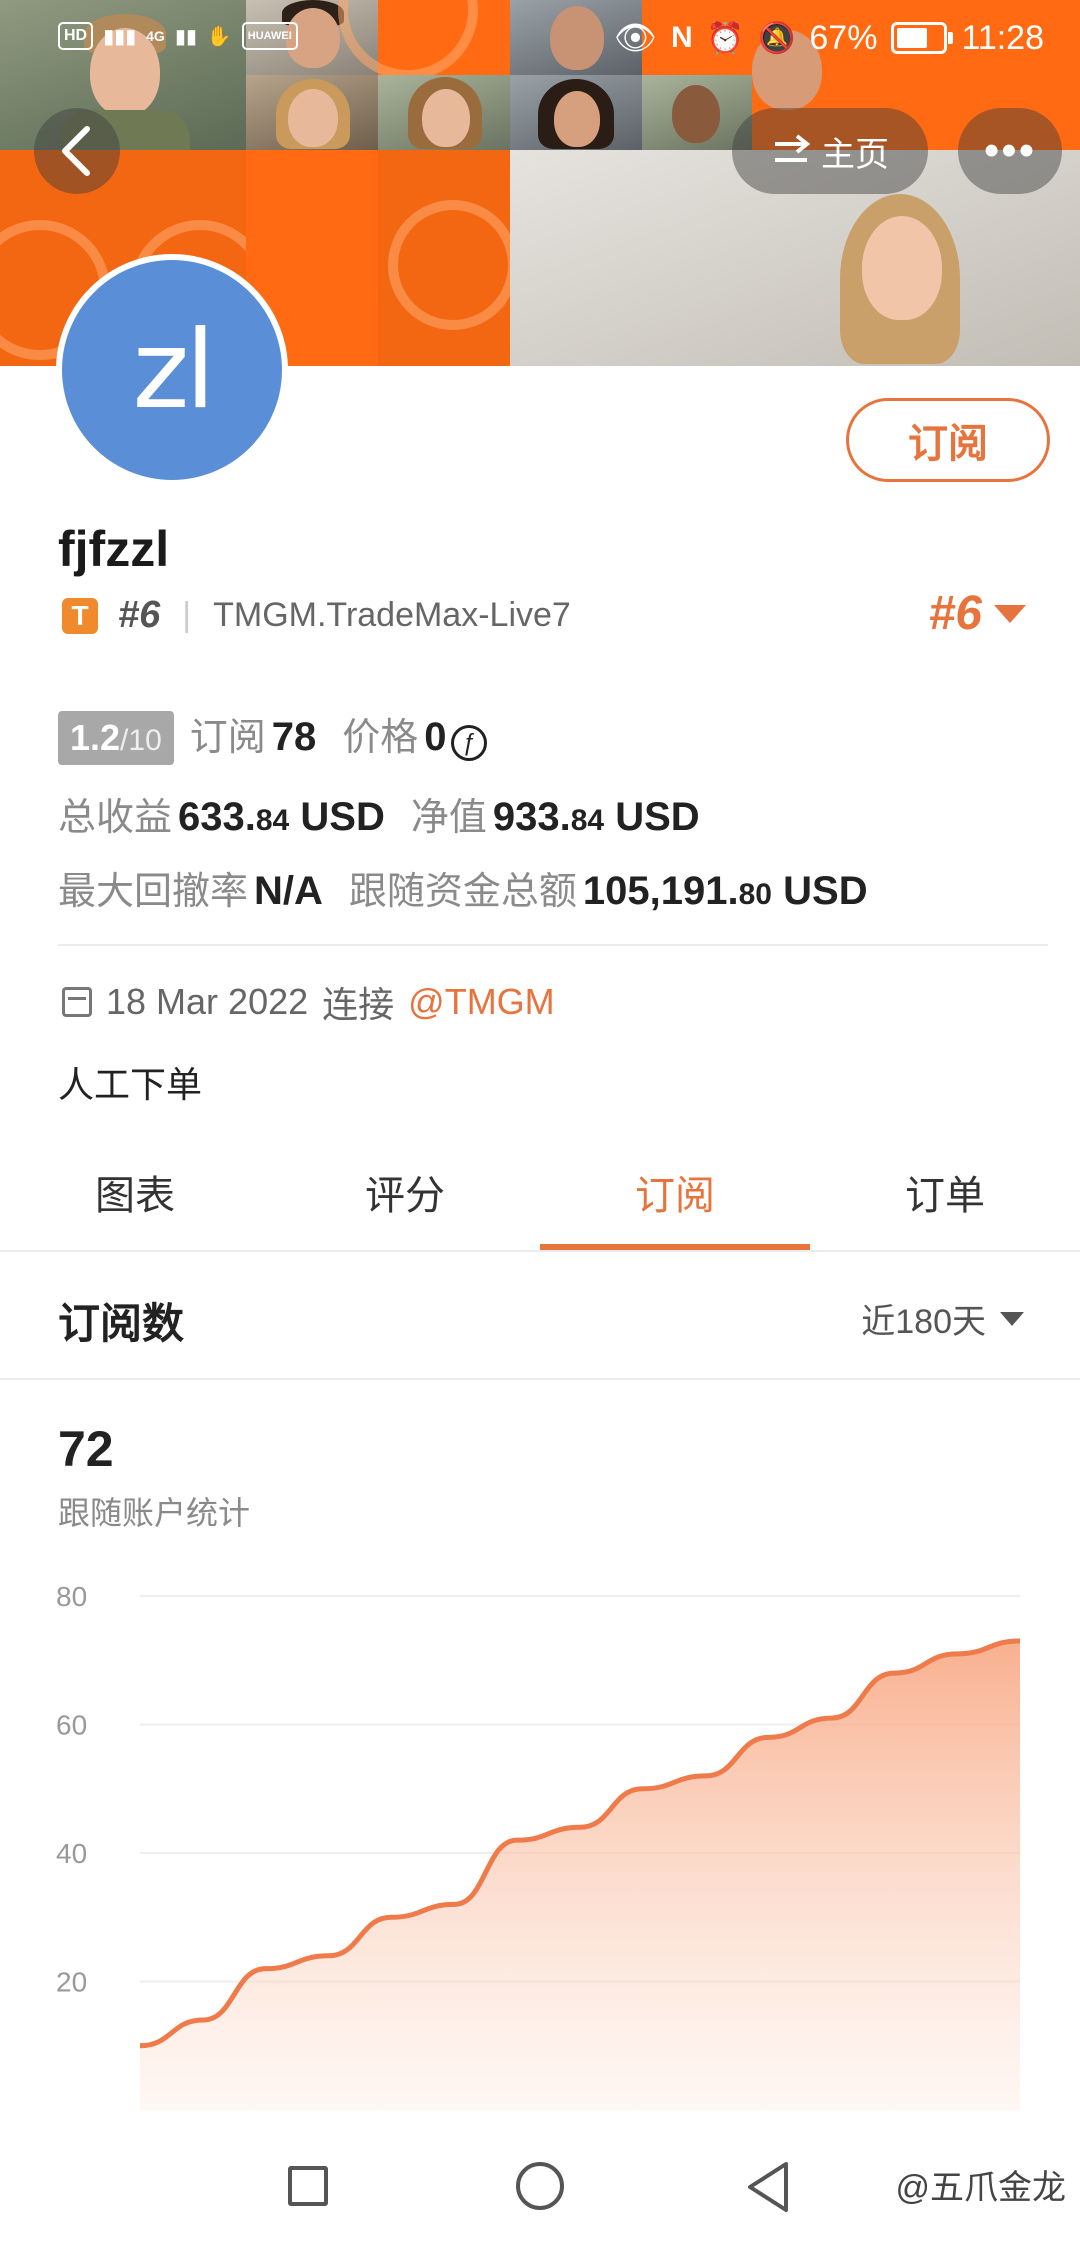  I want to click on stats-row-3: 最大回撤率 N/A 跟随资金总额 105,191.80 USD, so click(467, 887).